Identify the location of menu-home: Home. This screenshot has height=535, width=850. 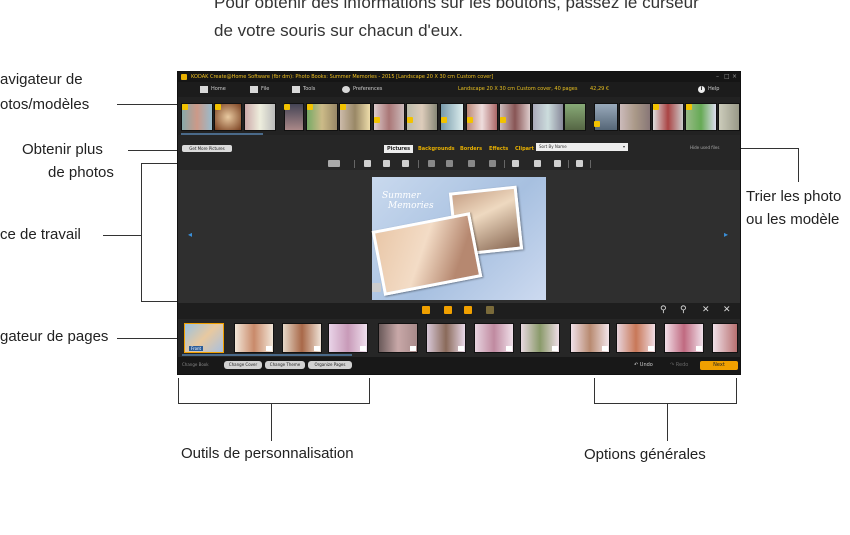
(213, 89).